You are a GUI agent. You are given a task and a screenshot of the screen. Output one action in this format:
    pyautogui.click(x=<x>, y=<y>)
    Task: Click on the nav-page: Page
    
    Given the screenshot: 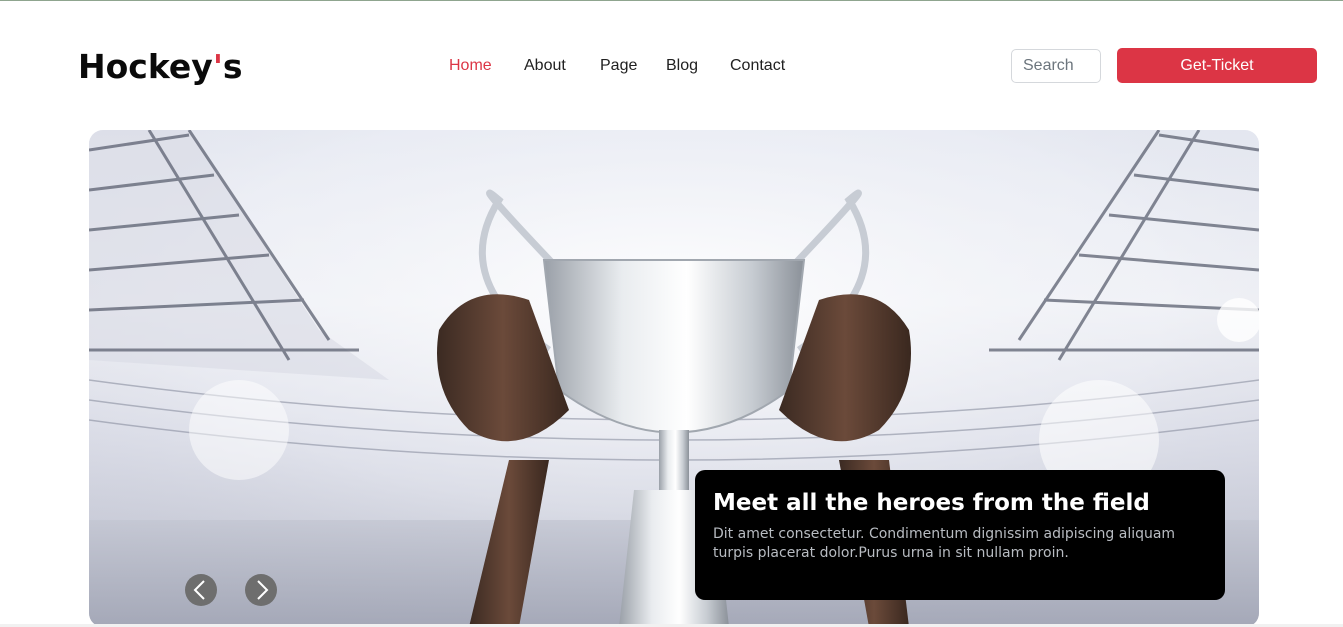 What is the action you would take?
    pyautogui.click(x=618, y=66)
    